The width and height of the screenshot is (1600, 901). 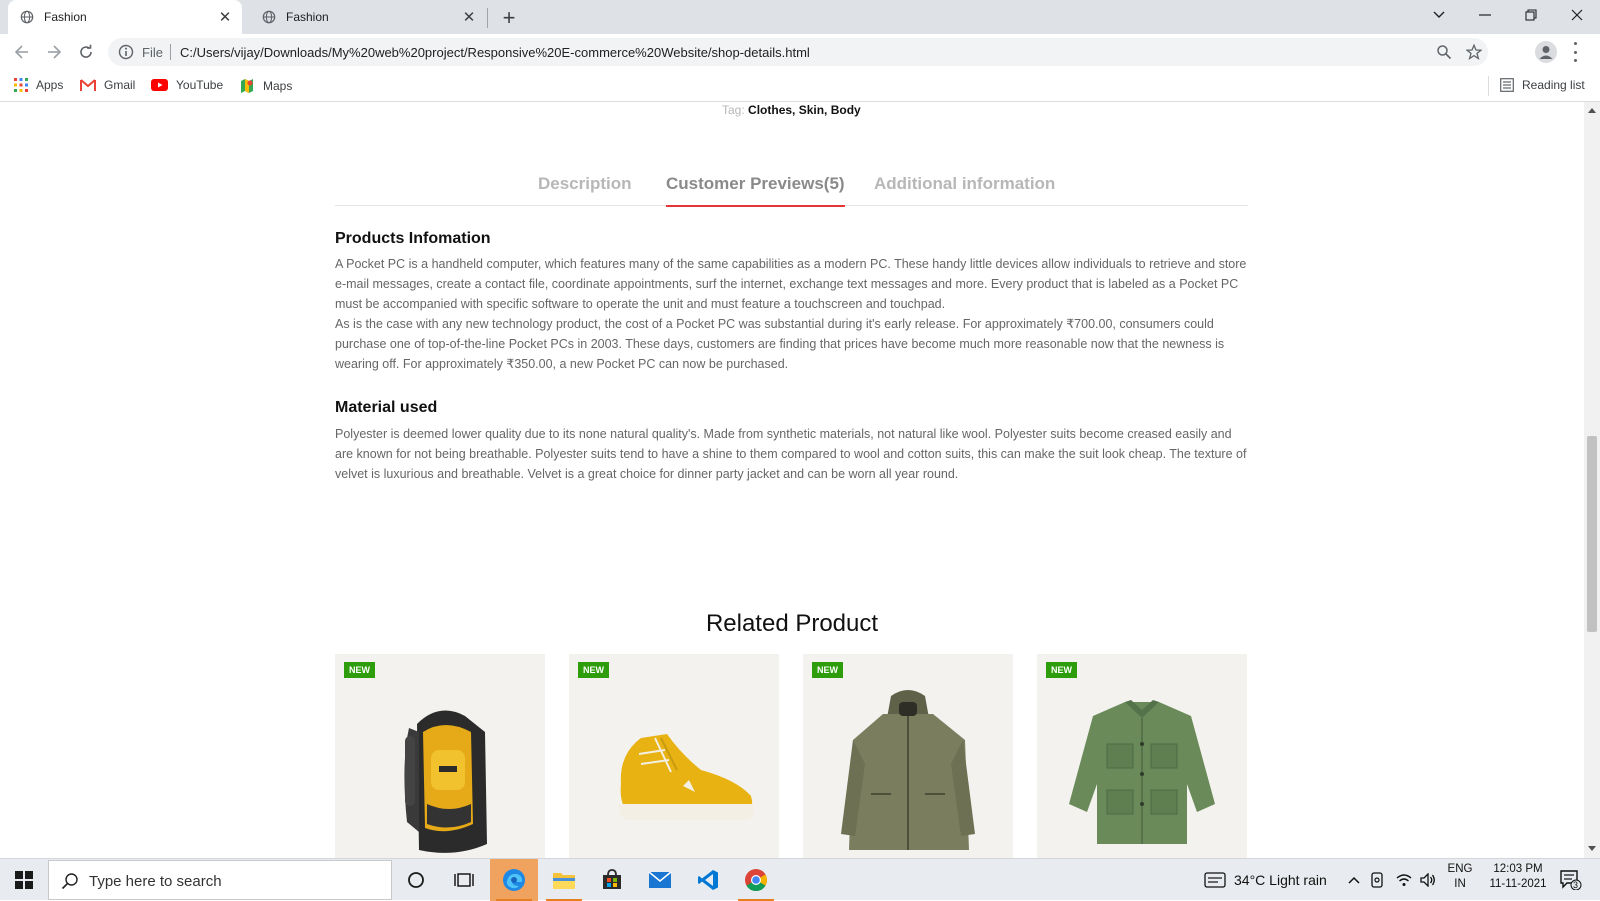 I want to click on green-shirt-jacket-image, so click(x=1142, y=772).